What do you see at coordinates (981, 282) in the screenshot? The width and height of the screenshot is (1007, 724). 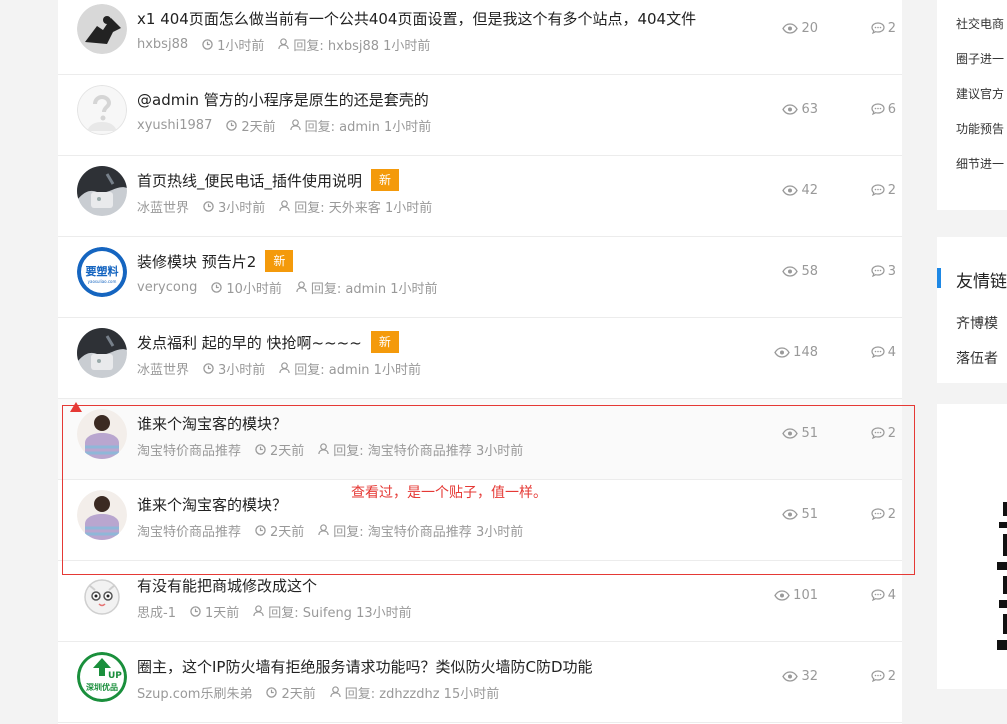 I see `friend-links-heading: 友情链` at bounding box center [981, 282].